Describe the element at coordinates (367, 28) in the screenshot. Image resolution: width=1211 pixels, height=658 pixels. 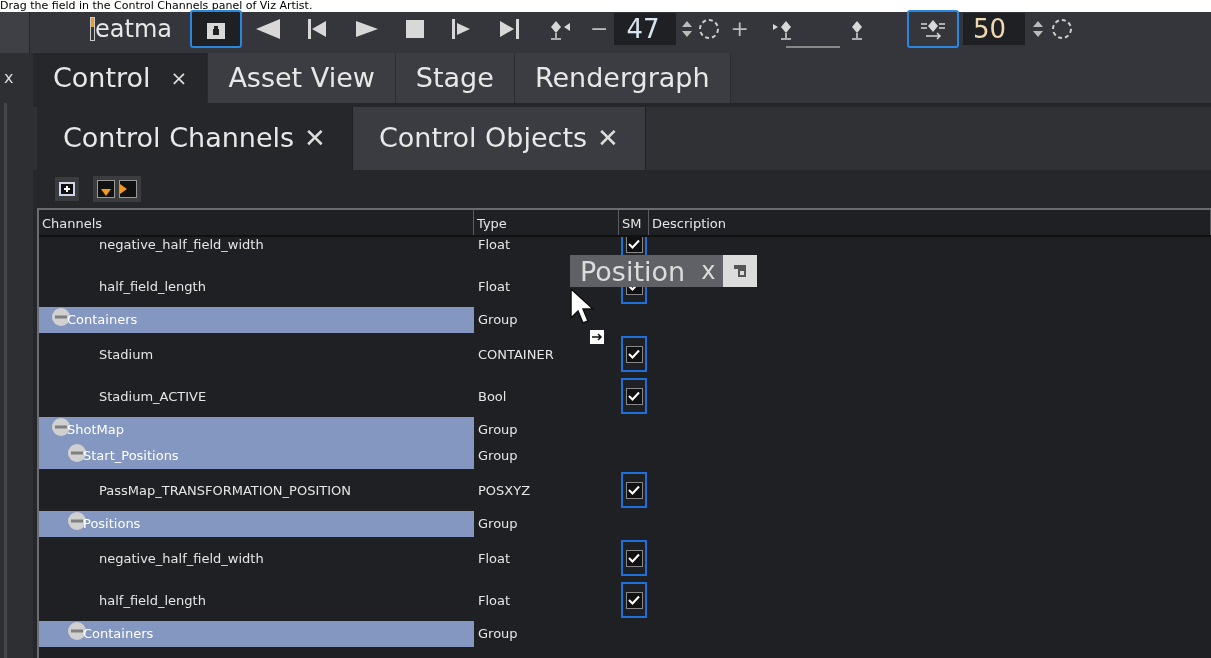
I see `play-icon` at that location.